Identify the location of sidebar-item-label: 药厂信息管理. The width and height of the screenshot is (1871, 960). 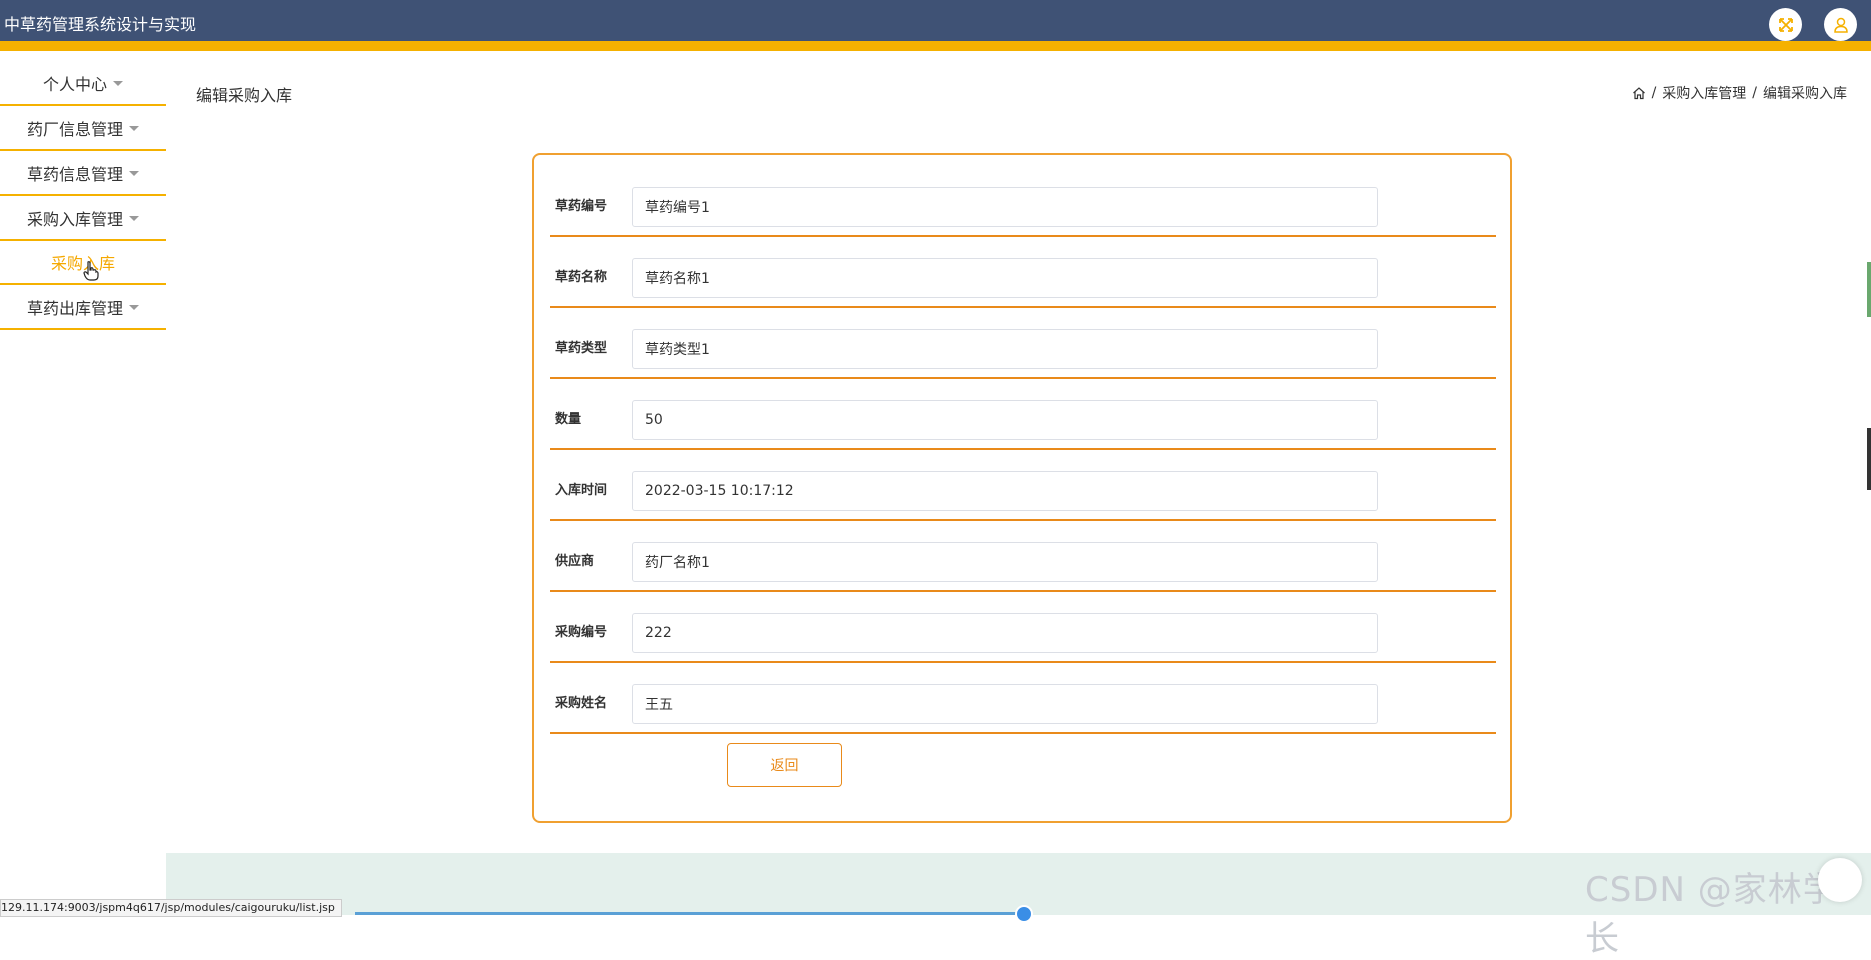
(74, 129).